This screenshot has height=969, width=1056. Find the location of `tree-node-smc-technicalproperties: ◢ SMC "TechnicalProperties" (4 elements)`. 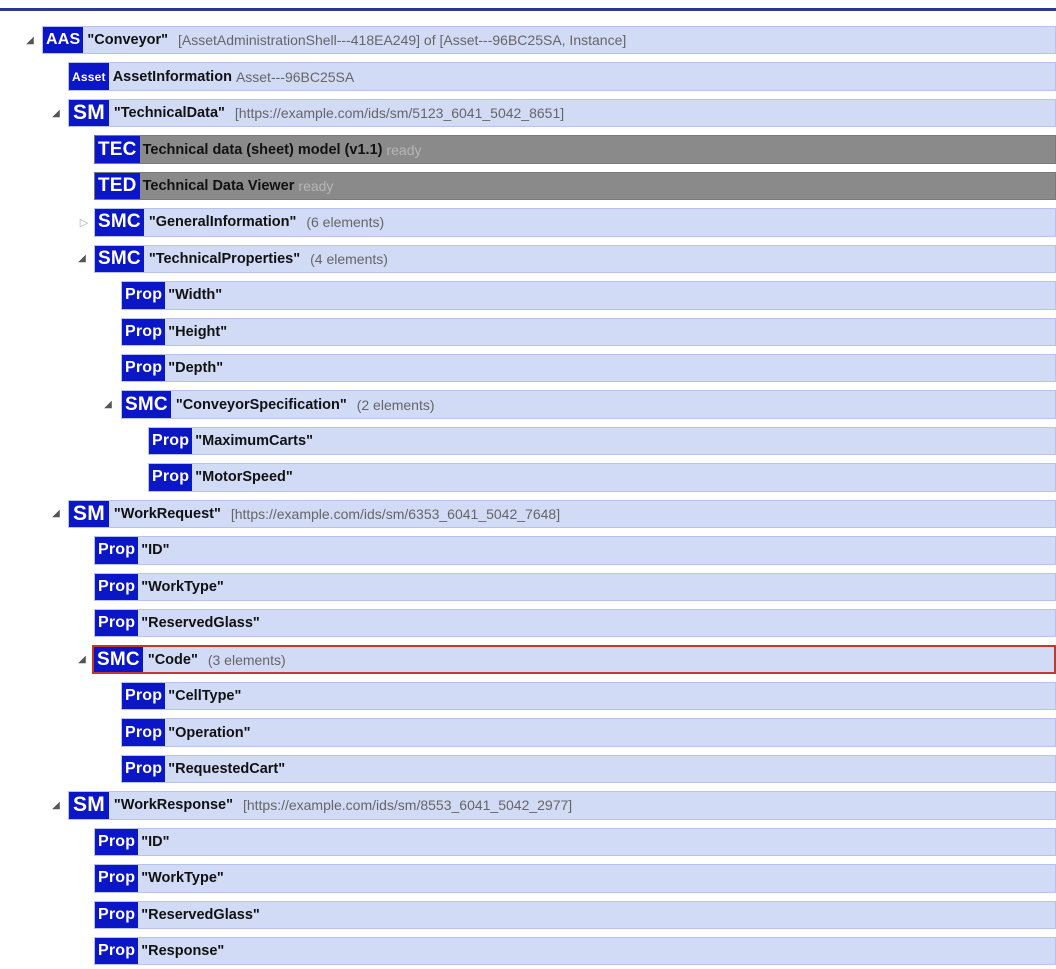

tree-node-smc-technicalproperties: ◢ SMC "TechnicalProperties" (4 elements) is located at coordinates (528, 259).